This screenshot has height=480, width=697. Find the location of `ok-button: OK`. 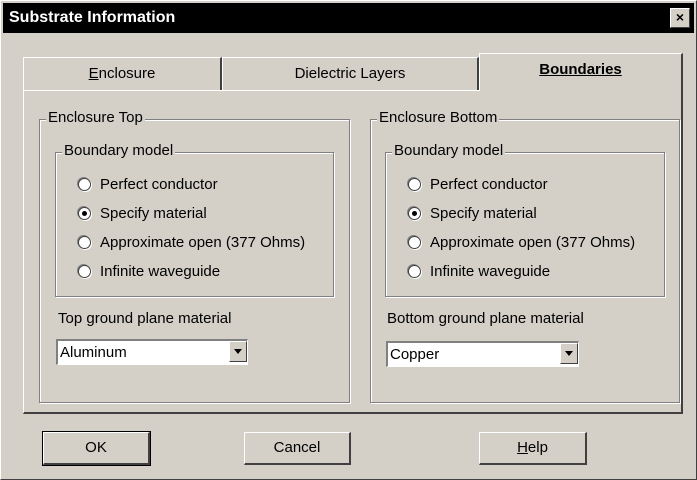

ok-button: OK is located at coordinates (96, 448).